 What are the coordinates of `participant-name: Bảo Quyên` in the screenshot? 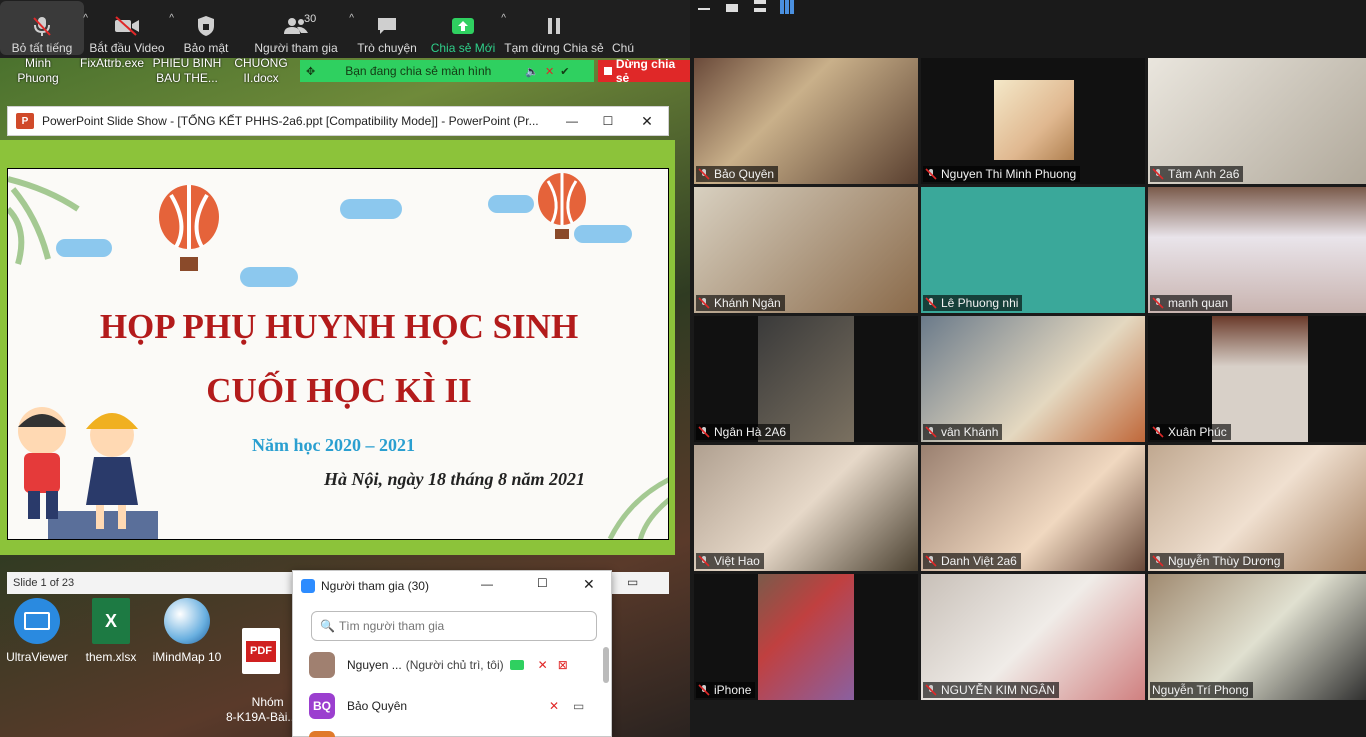 It's located at (377, 706).